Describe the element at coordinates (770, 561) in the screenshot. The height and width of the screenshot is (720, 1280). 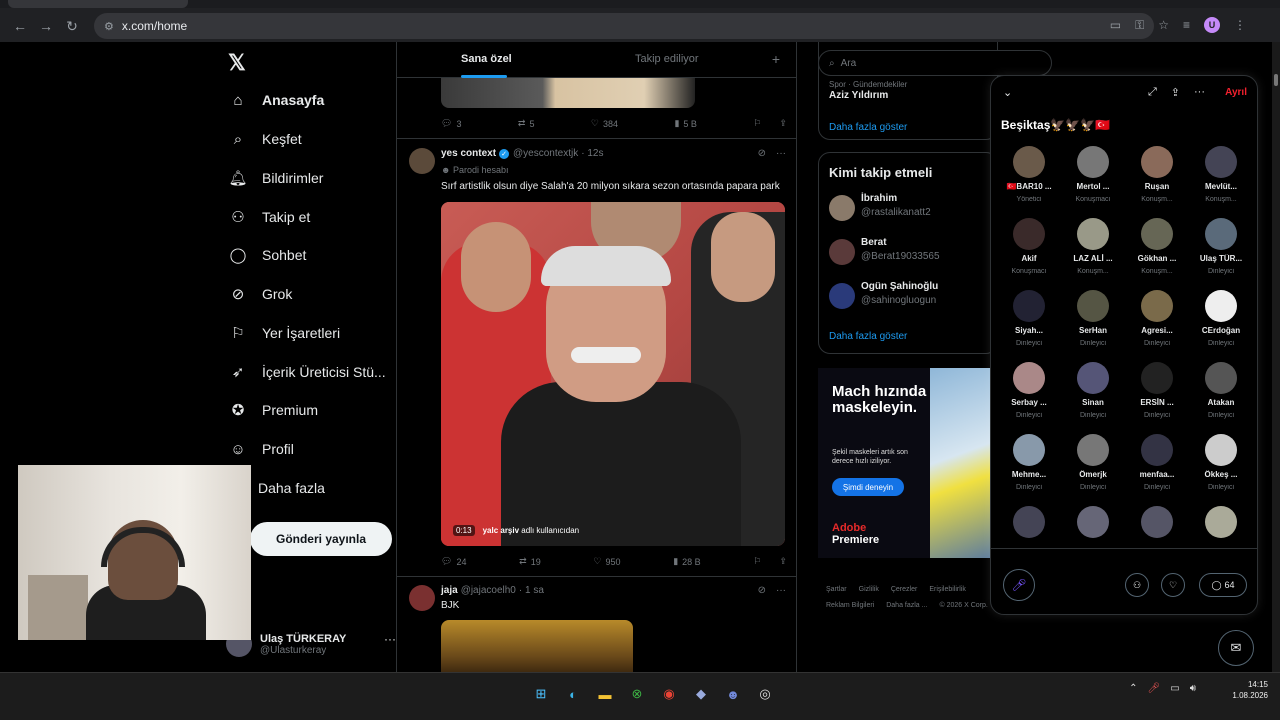
I see `bookmark-button: ⚐ ⇪` at that location.